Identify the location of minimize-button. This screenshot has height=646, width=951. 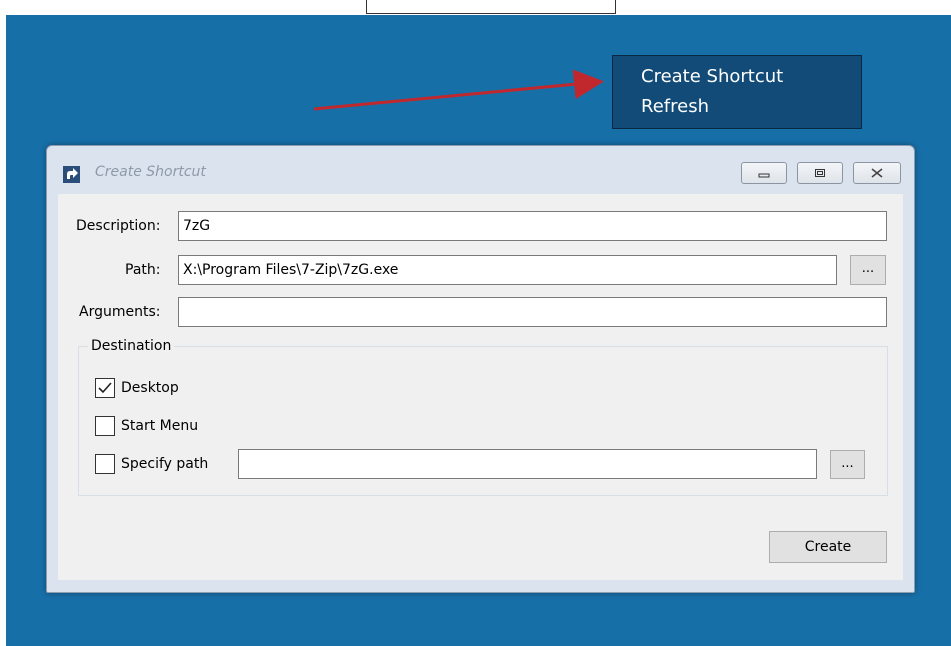
(764, 173).